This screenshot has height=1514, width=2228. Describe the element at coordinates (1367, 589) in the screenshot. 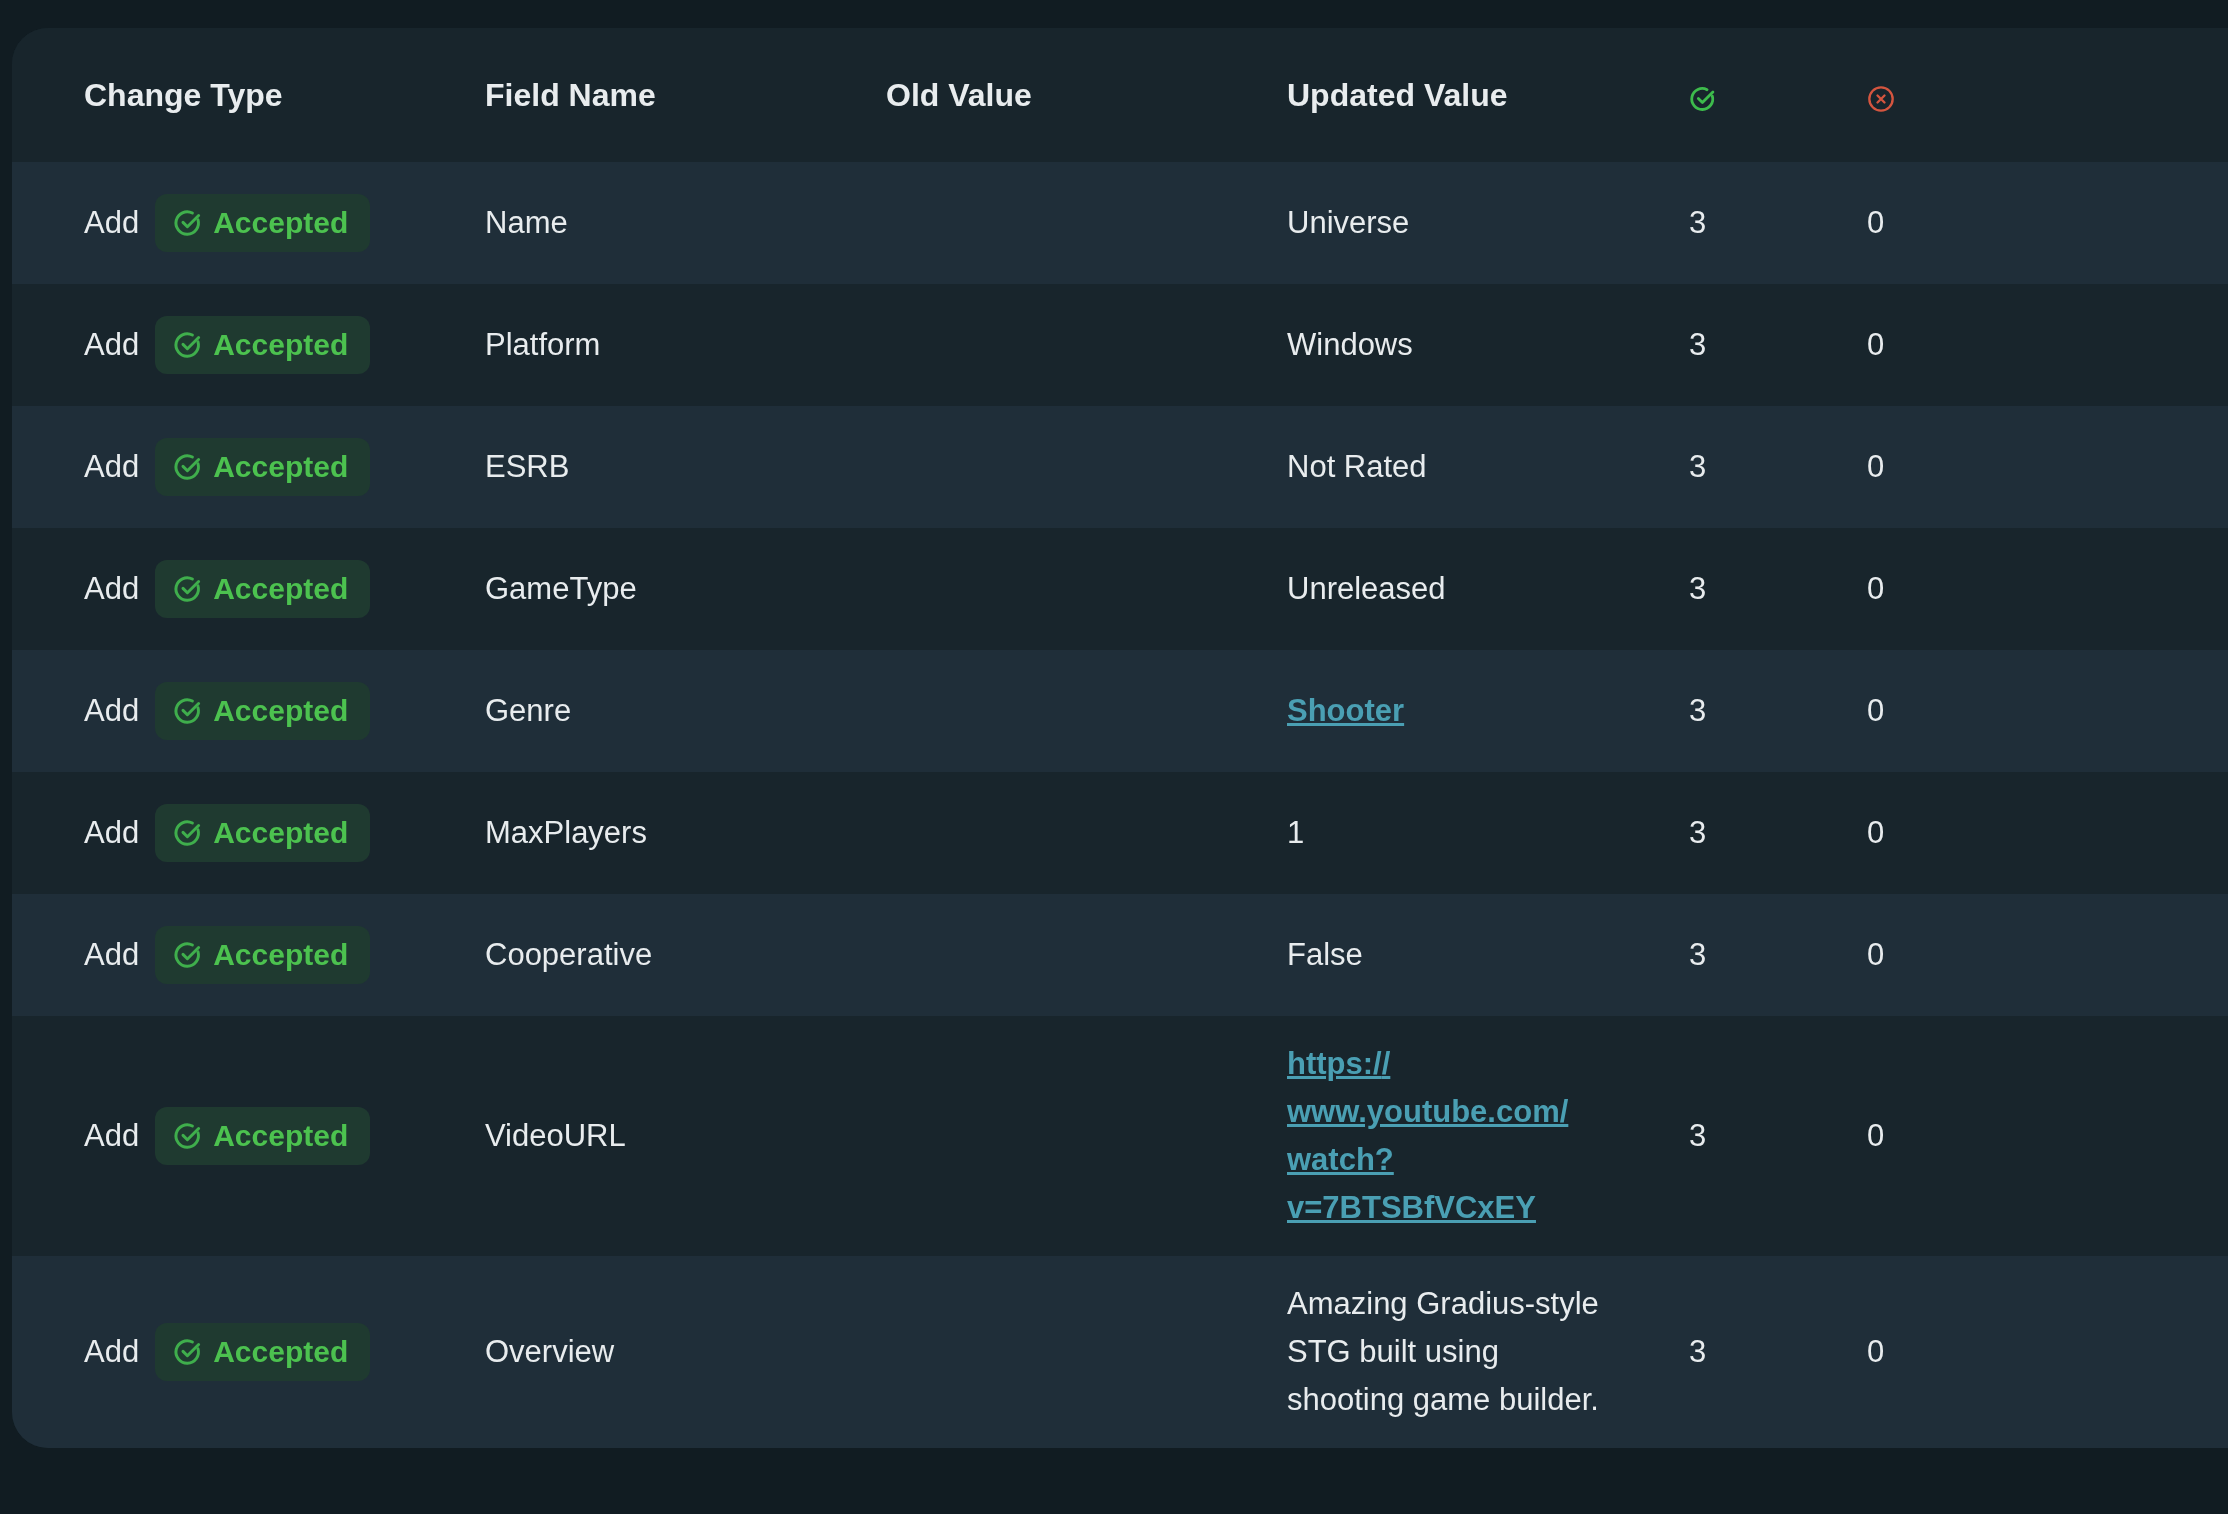

I see `updated-value: Unreleased` at that location.